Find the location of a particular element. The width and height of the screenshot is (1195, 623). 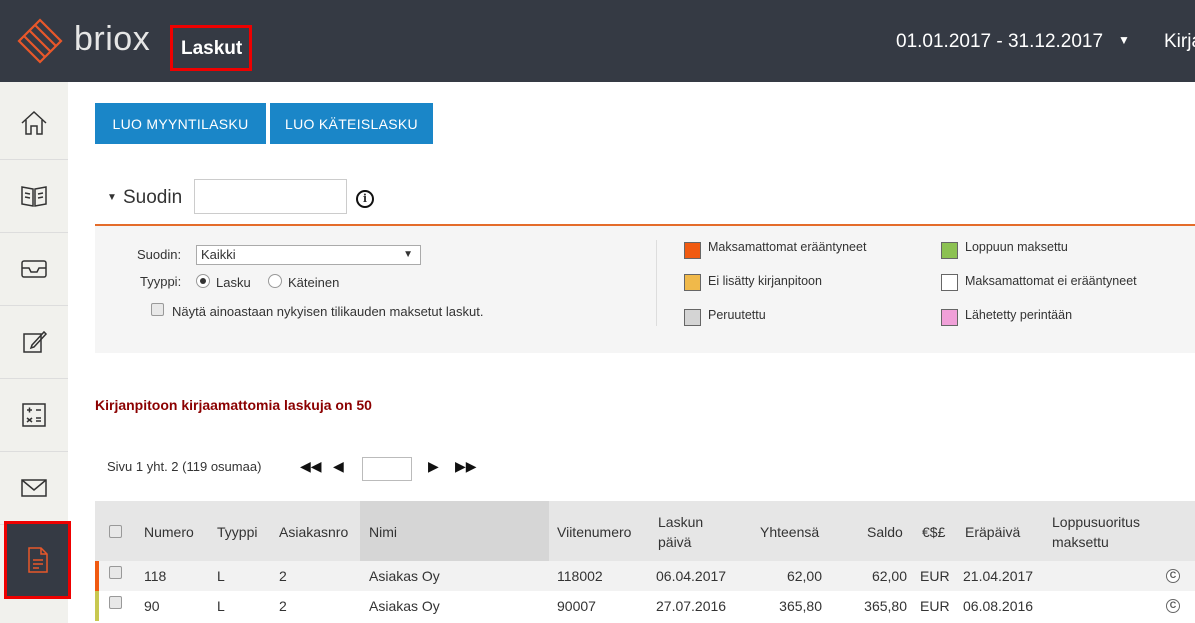

filter-select-value: Kaikki is located at coordinates (218, 254).